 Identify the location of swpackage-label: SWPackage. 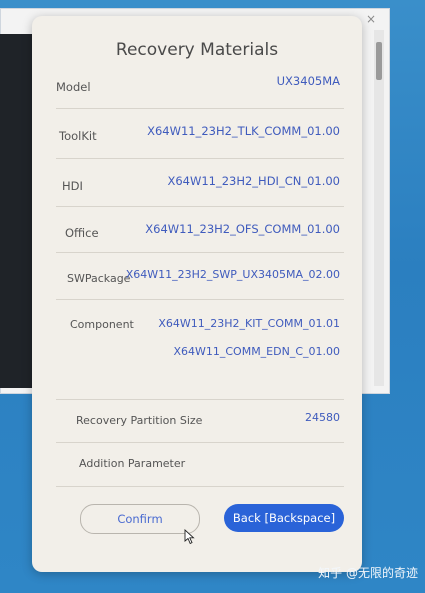
(99, 278).